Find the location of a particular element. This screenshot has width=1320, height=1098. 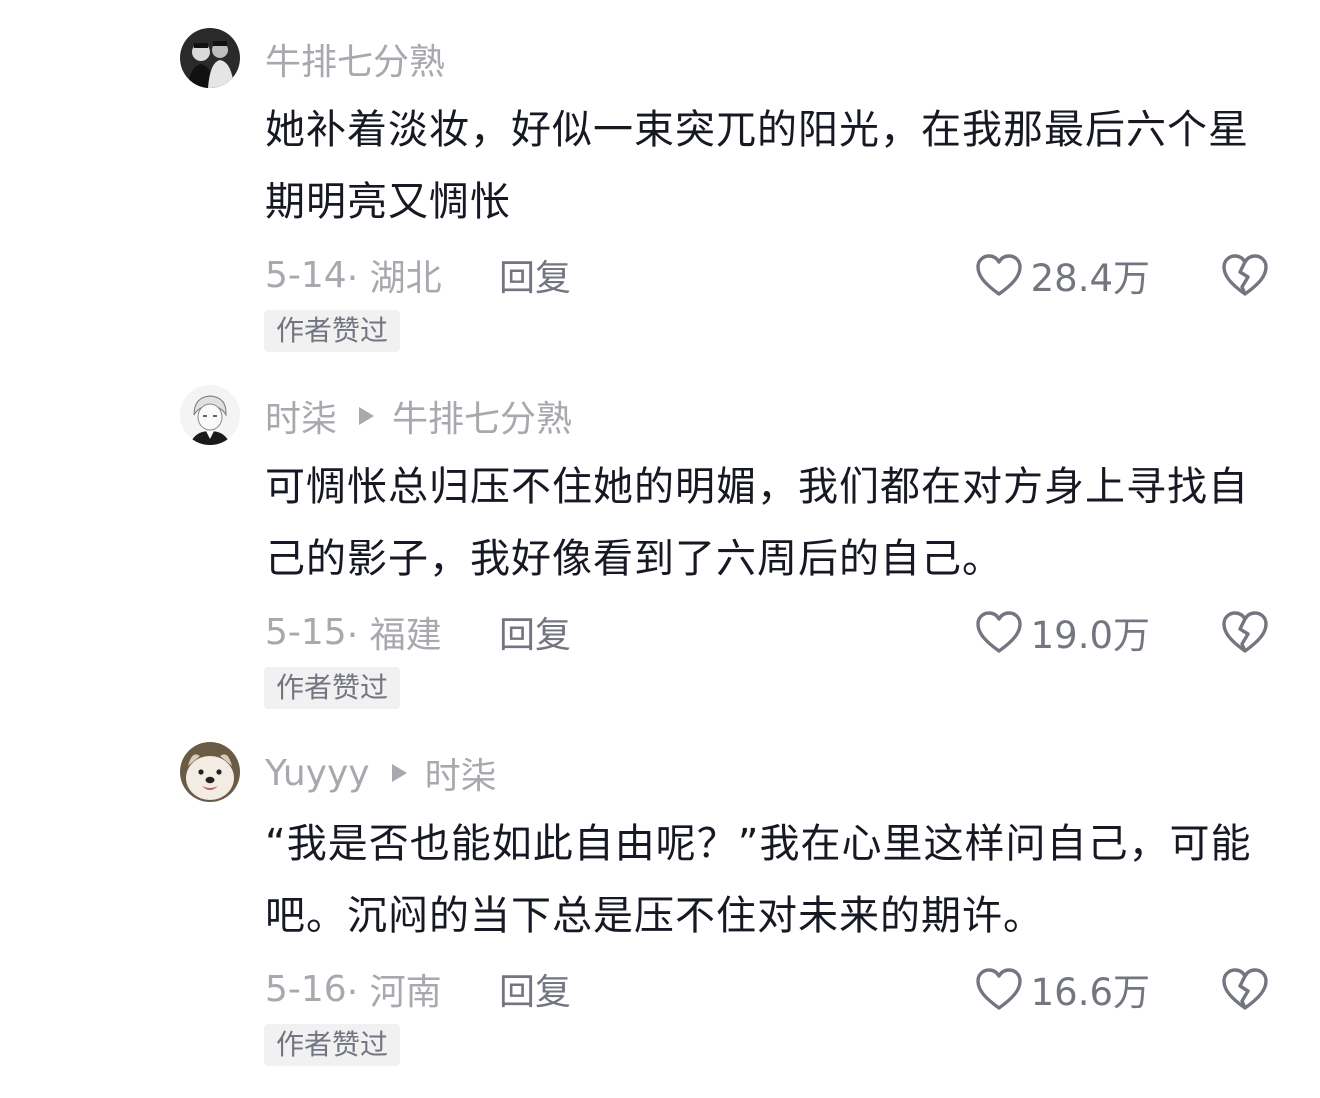

comment-date: 5-16 is located at coordinates (306, 989).